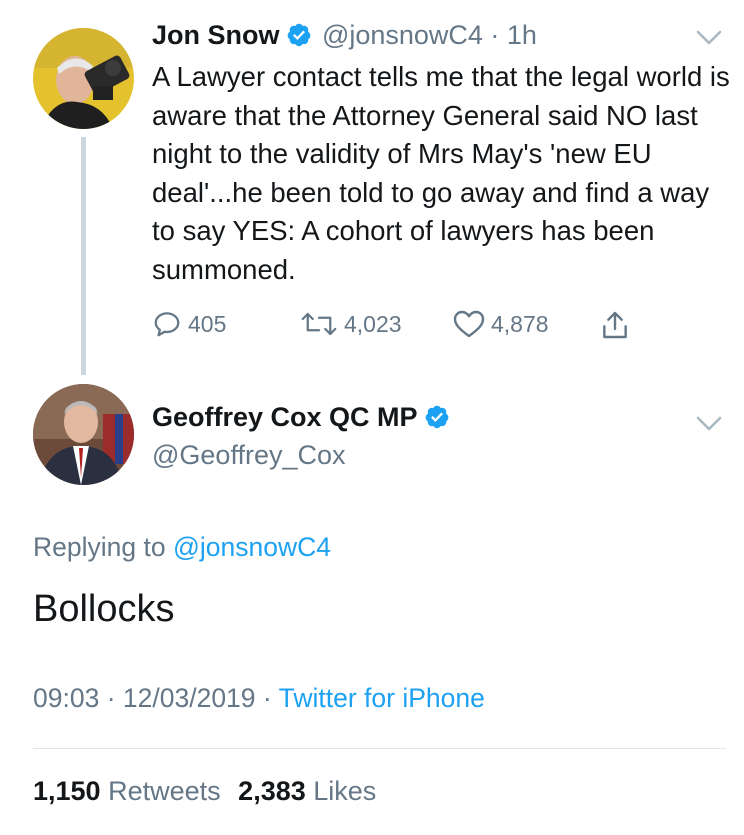  I want to click on retweets-stat: 1,150 Retweets, so click(127, 791).